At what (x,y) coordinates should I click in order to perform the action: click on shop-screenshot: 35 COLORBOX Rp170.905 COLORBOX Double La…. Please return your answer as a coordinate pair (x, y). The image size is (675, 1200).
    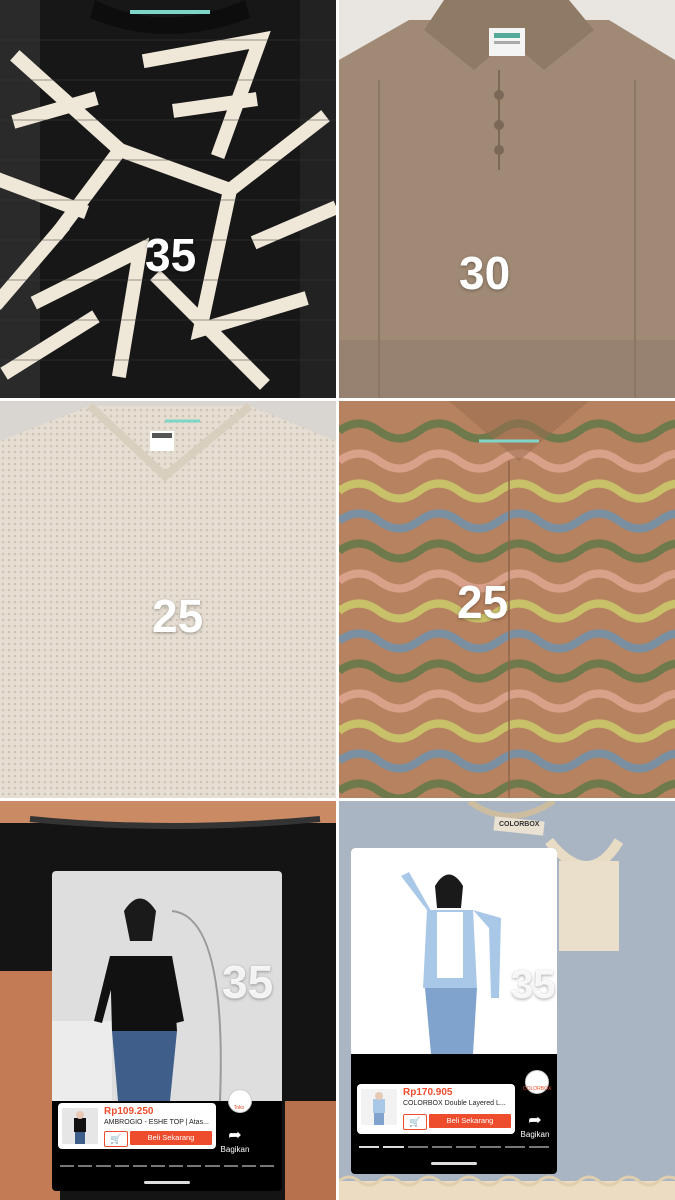
    Looking at the image, I should click on (454, 1011).